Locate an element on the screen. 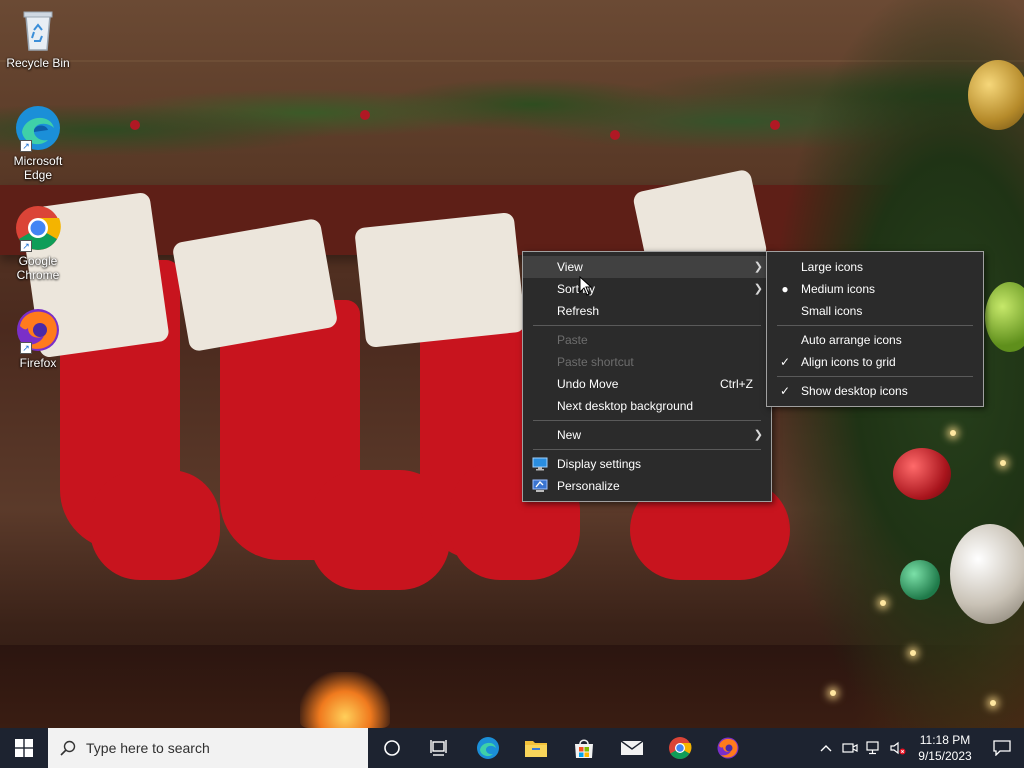  taskbar-microsoft-store is located at coordinates (584, 748).